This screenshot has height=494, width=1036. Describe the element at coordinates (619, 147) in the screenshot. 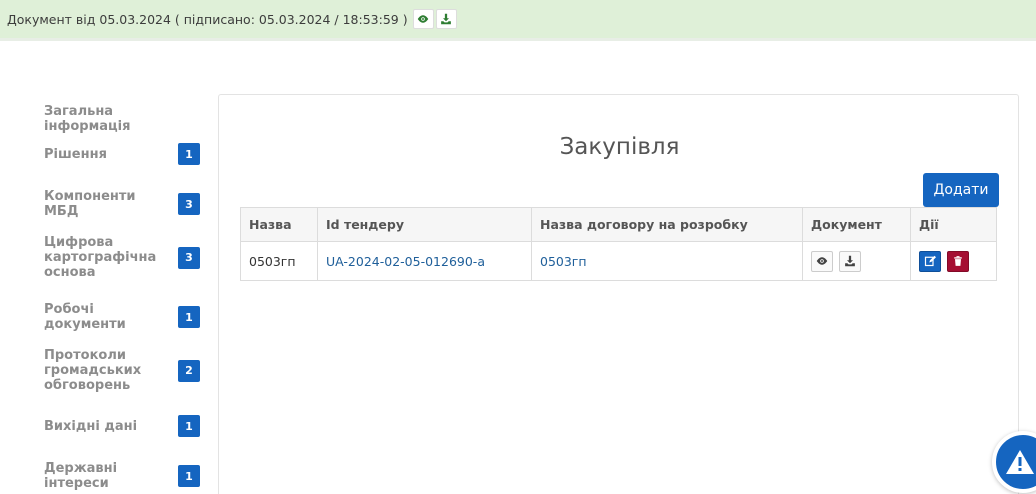

I see `page-title: Закупівля` at that location.